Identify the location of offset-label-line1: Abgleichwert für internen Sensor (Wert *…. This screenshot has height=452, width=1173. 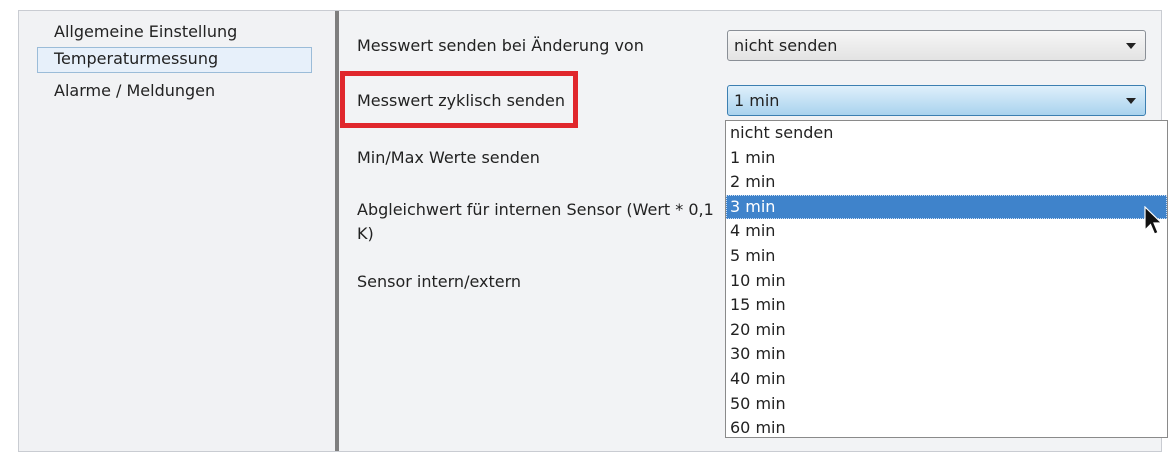
(535, 209).